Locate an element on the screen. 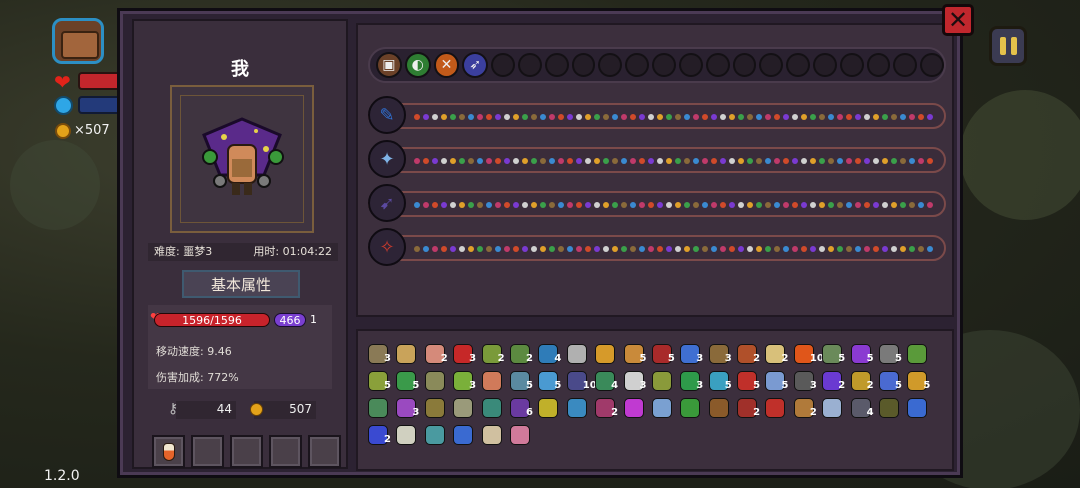 The height and width of the screenshot is (488, 1080). inventory-item: 6 is located at coordinates (522, 409).